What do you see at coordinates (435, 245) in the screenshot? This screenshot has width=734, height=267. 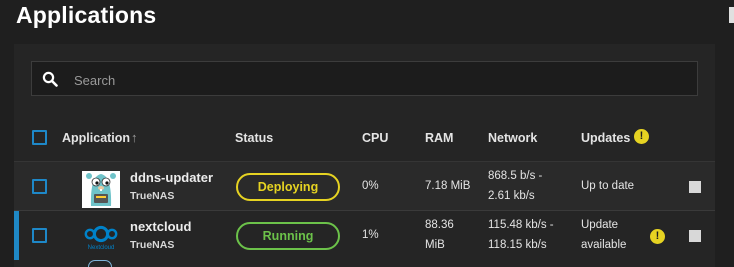 I see `ram-value-line2: MiB` at bounding box center [435, 245].